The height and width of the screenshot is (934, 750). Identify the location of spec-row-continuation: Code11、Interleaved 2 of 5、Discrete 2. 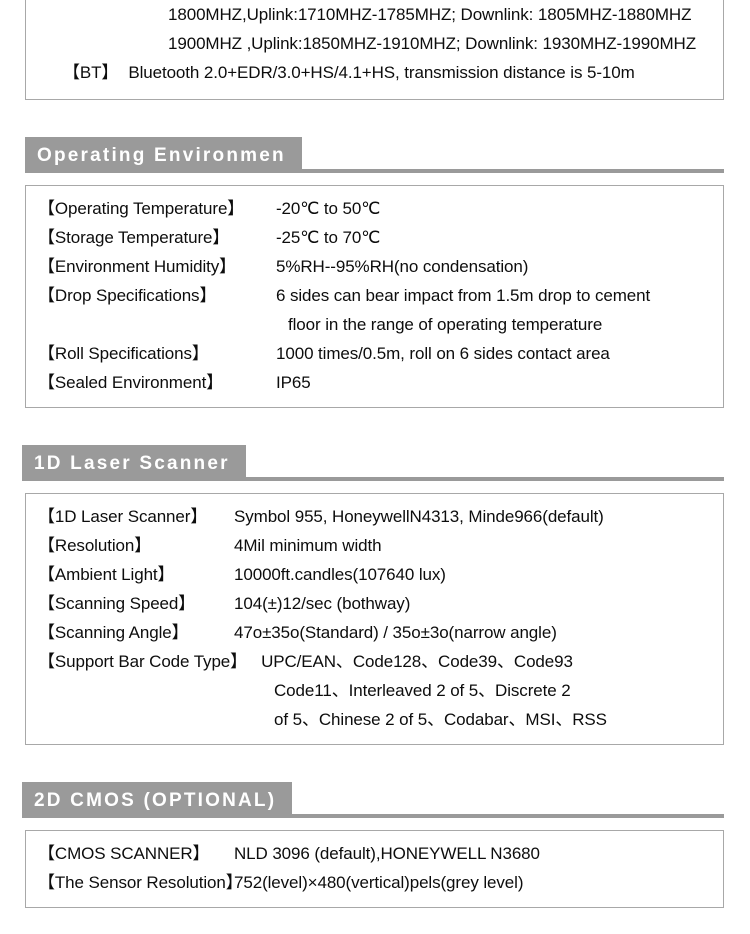
(374, 690).